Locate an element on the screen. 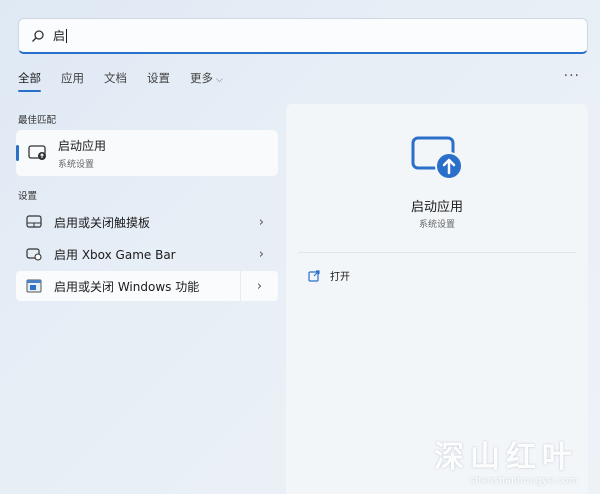 This screenshot has height=494, width=600. settings-heading: 设置 is located at coordinates (28, 196).